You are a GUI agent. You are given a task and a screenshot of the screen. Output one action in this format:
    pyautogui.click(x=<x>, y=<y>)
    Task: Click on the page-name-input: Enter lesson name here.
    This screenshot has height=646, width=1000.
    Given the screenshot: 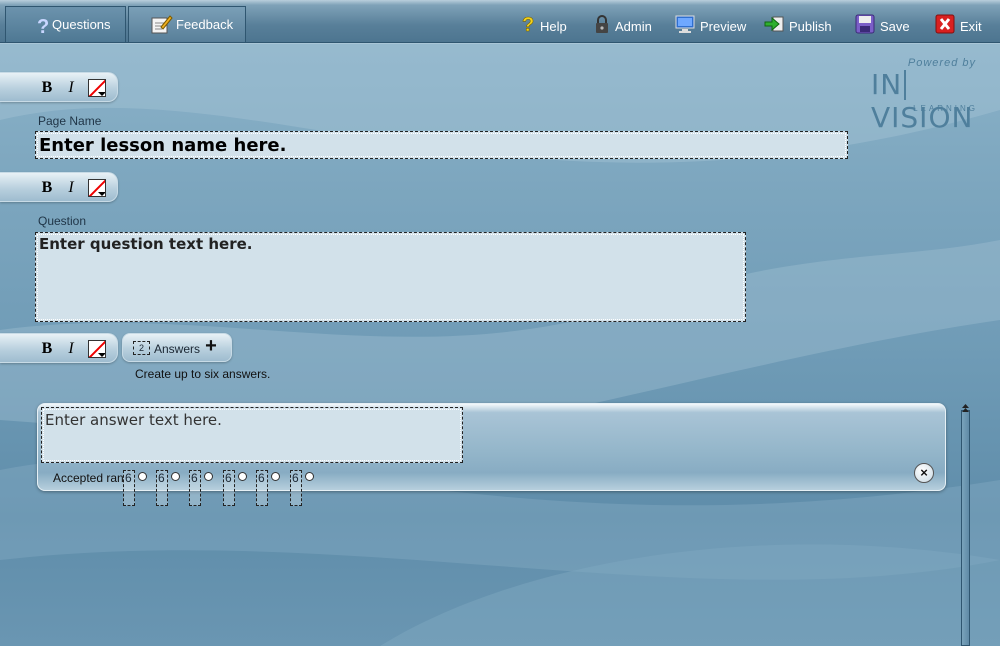 What is the action you would take?
    pyautogui.click(x=441, y=145)
    